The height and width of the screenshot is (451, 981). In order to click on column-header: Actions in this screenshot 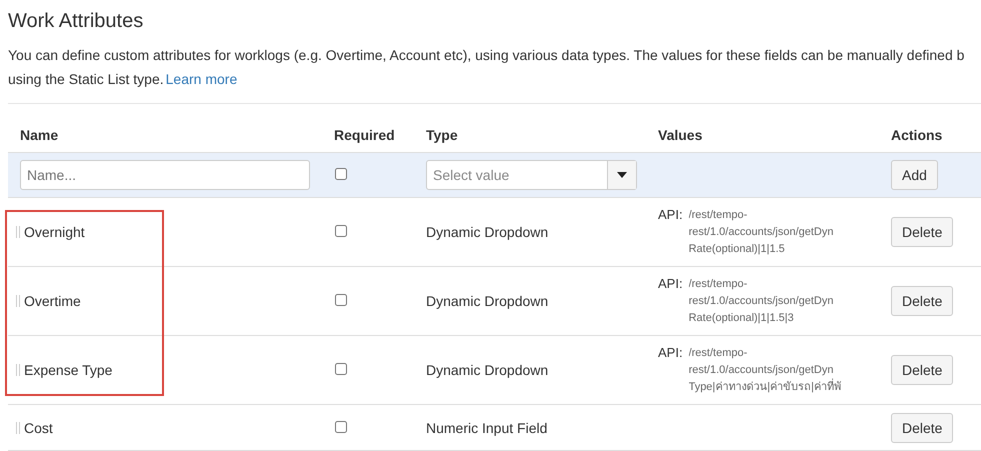, I will do `click(916, 135)`.